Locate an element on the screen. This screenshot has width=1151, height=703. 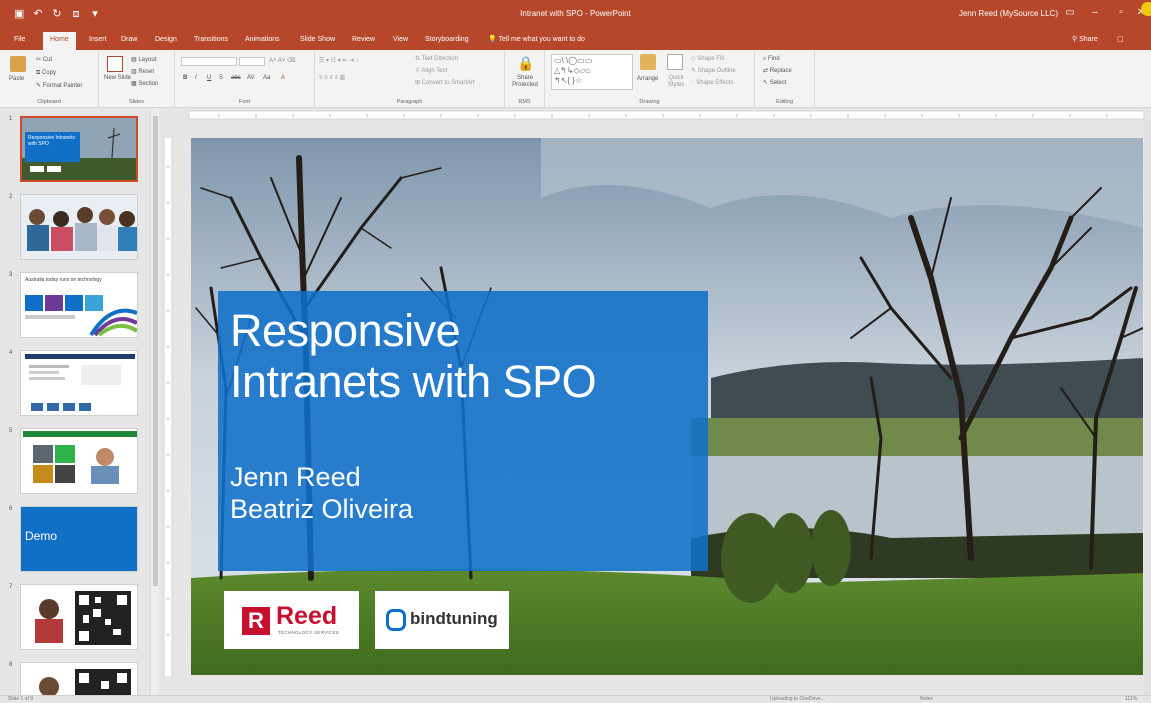
slide-title-line2: Intranets with SPO is located at coordinates (413, 381).